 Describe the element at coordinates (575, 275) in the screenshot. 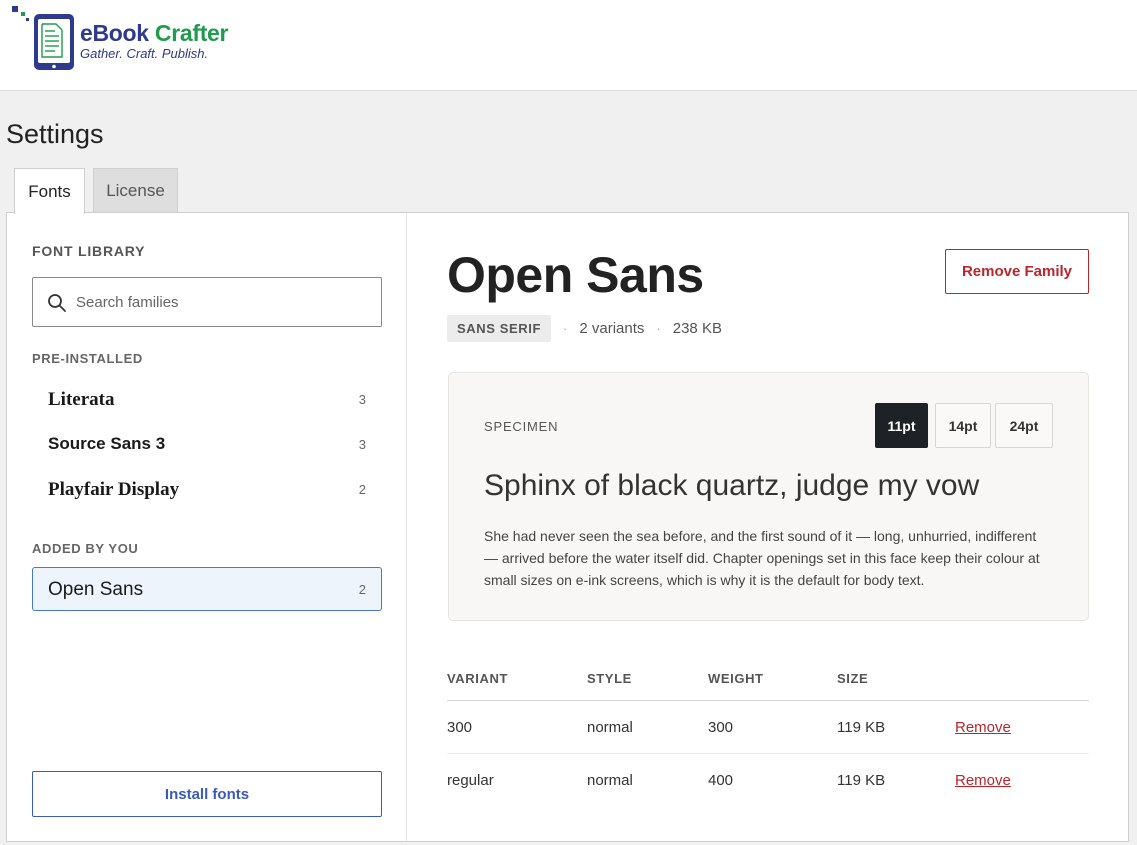

I see `family-name: Open Sans` at that location.